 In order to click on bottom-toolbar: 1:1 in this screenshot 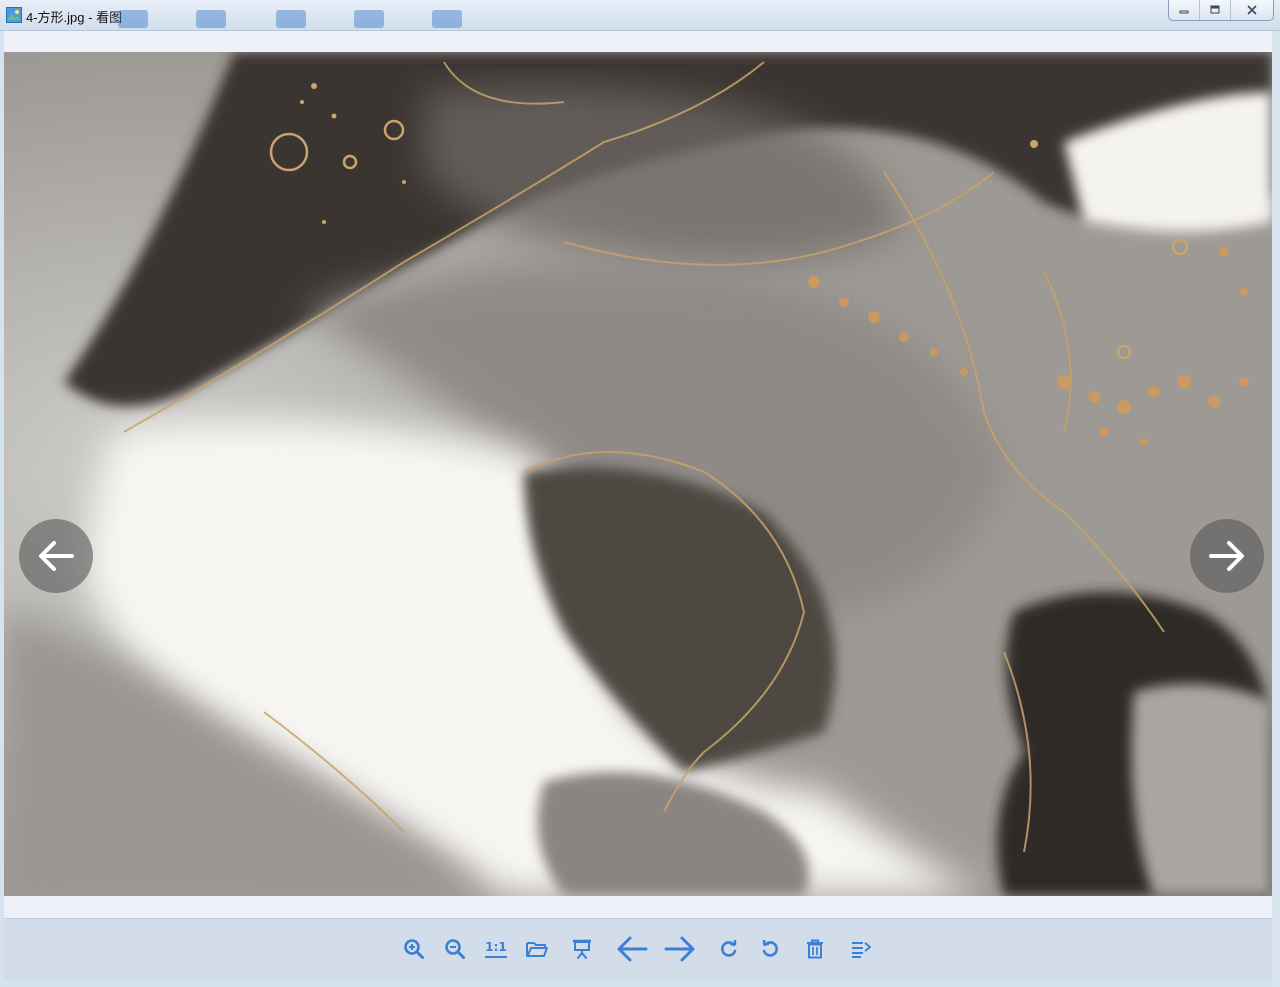, I will do `click(638, 949)`.